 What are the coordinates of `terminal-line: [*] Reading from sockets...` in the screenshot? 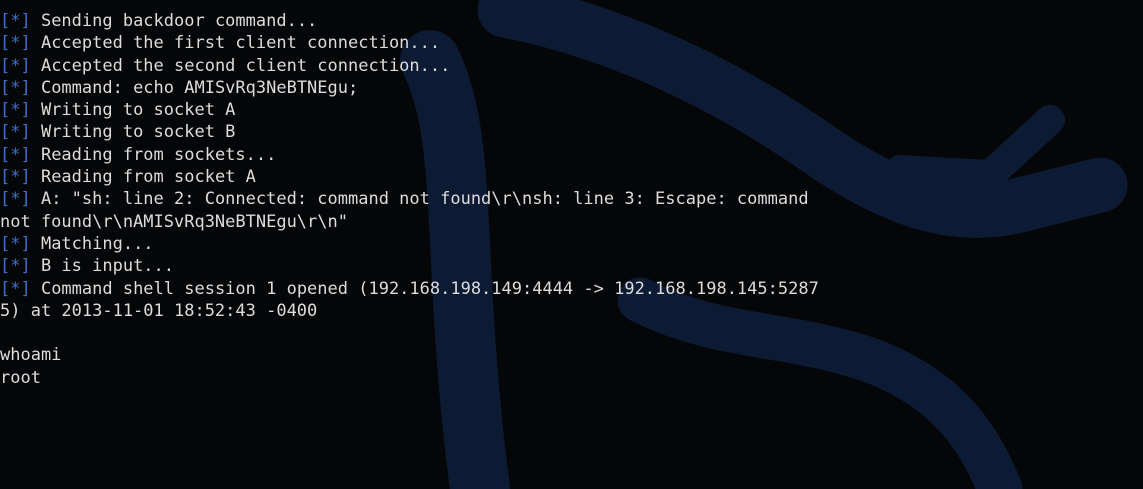 It's located at (571, 155).